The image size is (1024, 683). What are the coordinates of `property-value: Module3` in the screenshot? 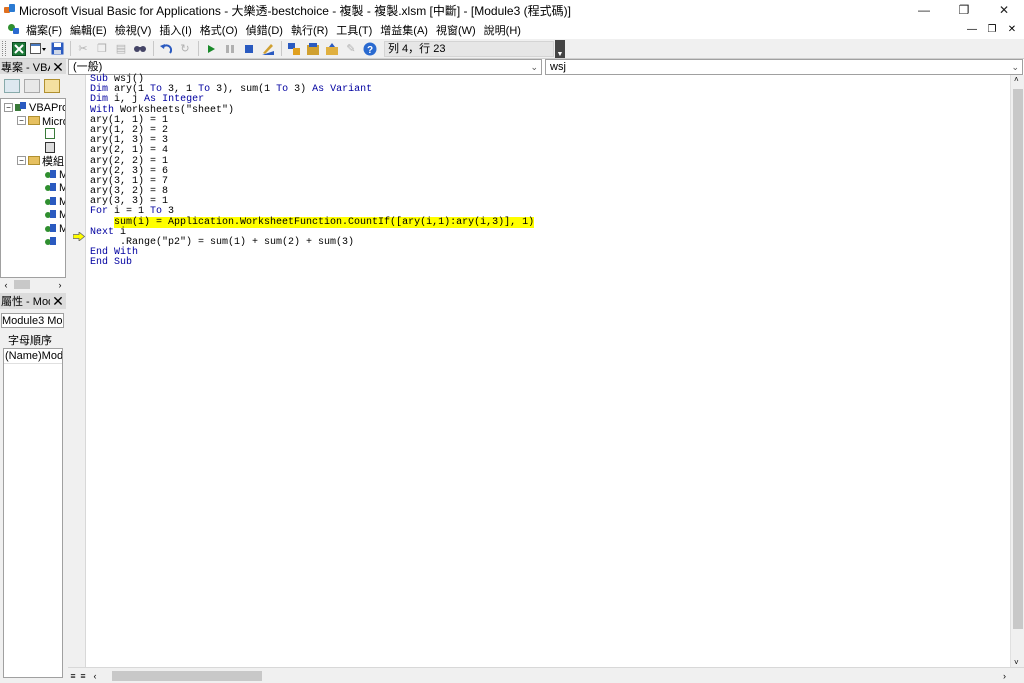 It's located at (52, 356).